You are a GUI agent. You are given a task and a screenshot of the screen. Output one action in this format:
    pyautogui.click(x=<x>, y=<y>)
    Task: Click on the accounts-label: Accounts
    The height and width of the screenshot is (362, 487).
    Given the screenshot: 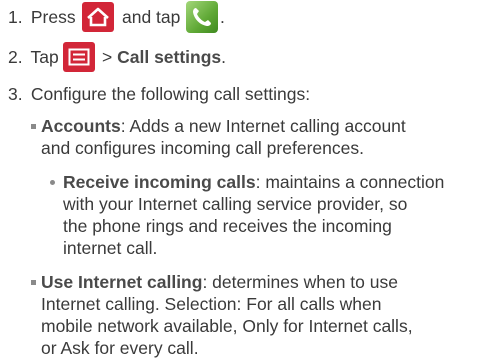 What is the action you would take?
    pyautogui.click(x=81, y=126)
    